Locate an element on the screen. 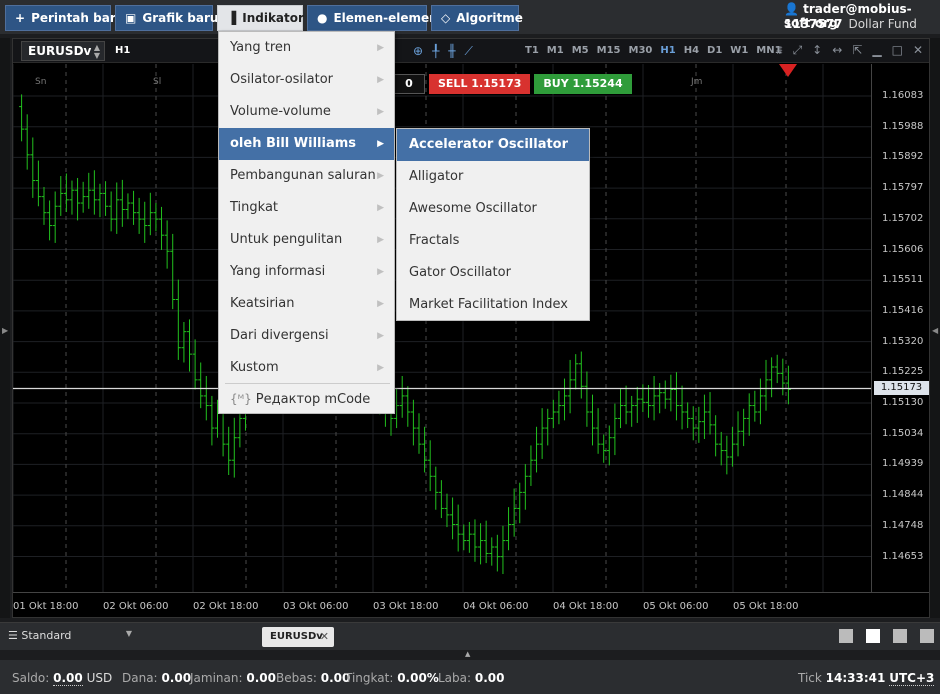 This screenshot has height=694, width=940. price-tick-label: 1.14939 is located at coordinates (903, 464).